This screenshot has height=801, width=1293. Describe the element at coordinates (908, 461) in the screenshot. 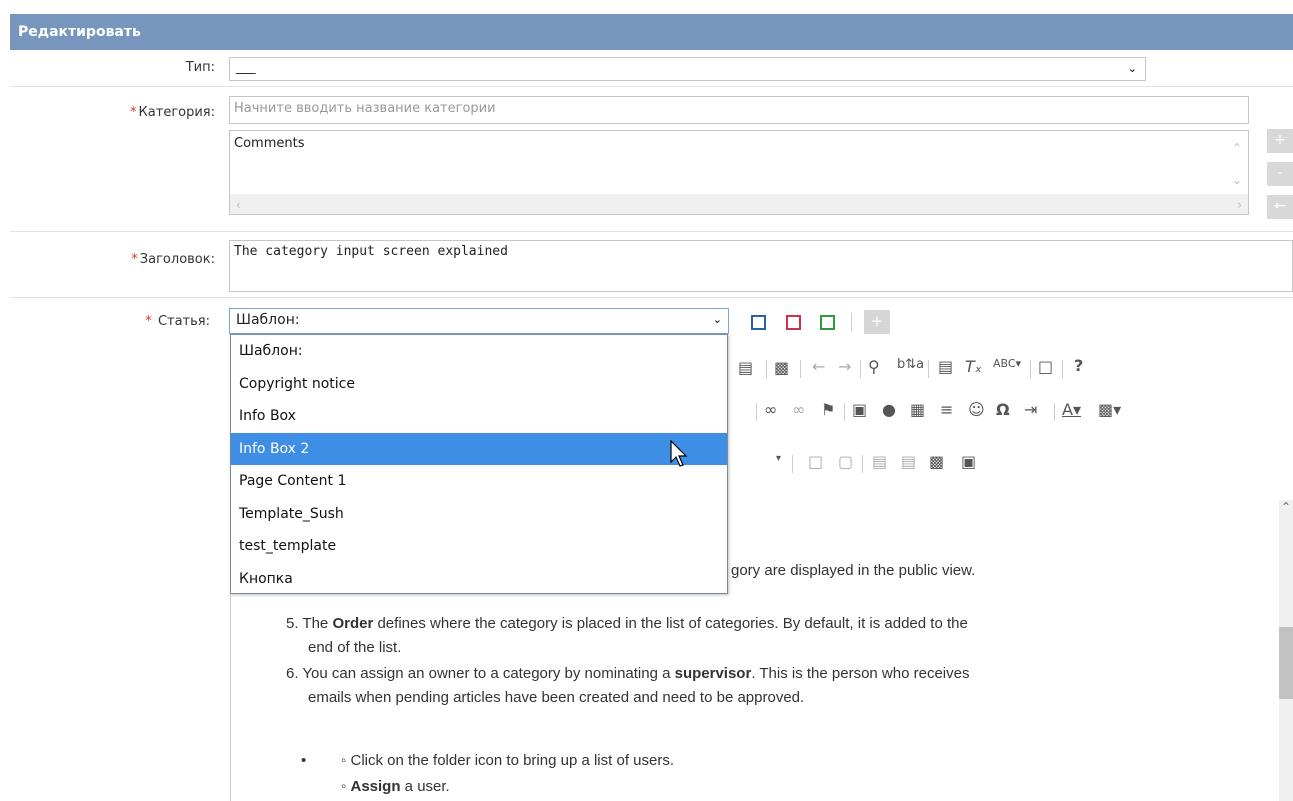

I see `template-icon: ▤` at that location.